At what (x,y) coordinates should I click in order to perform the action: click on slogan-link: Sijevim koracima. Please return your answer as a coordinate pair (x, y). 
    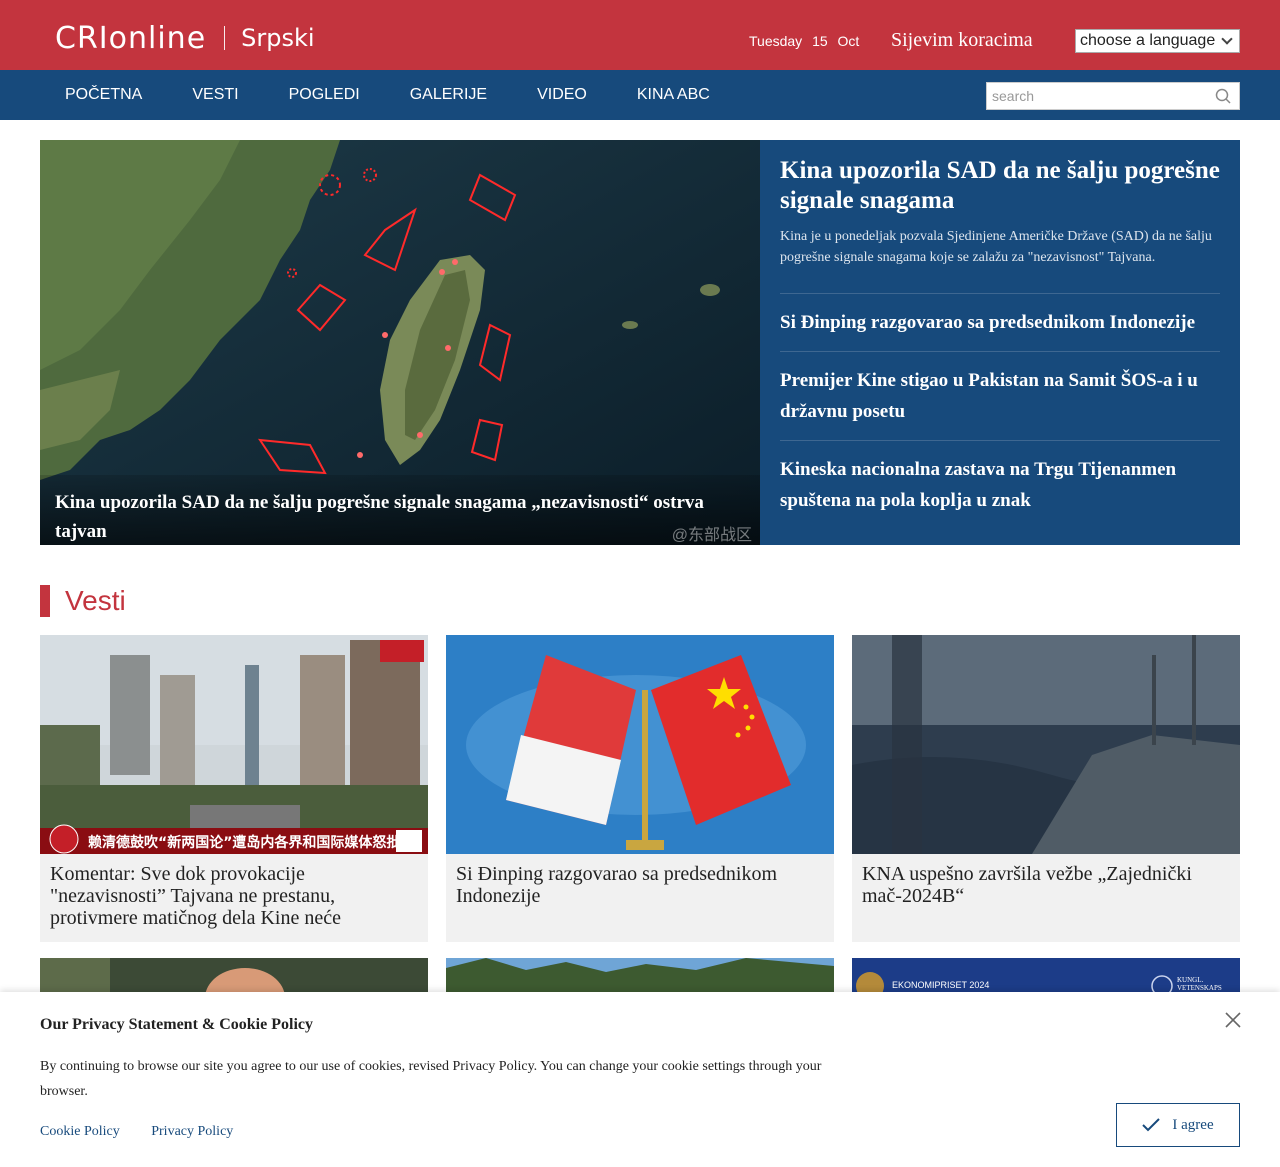
    Looking at the image, I should click on (962, 40).